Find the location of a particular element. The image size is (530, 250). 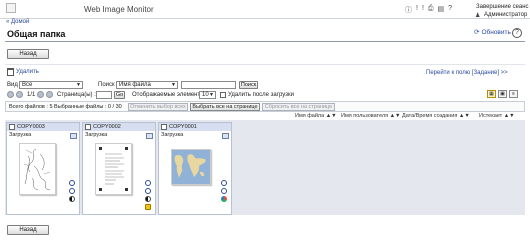

search-input is located at coordinates (208, 85).